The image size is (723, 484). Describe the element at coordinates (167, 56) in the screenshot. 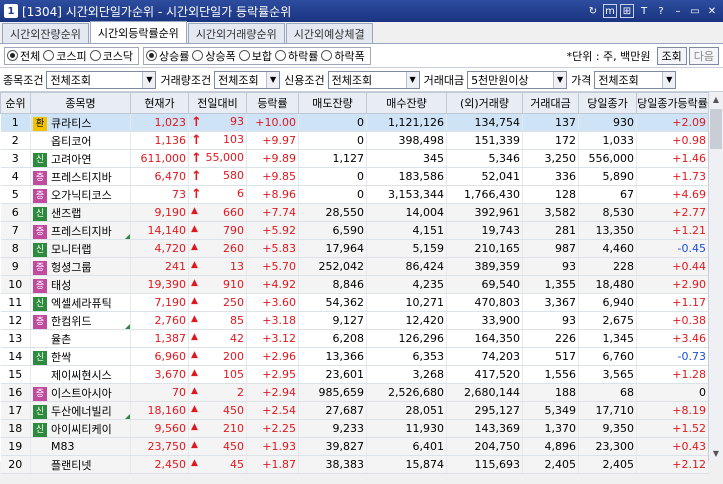

I see `direction-radio-0: 상승률` at that location.